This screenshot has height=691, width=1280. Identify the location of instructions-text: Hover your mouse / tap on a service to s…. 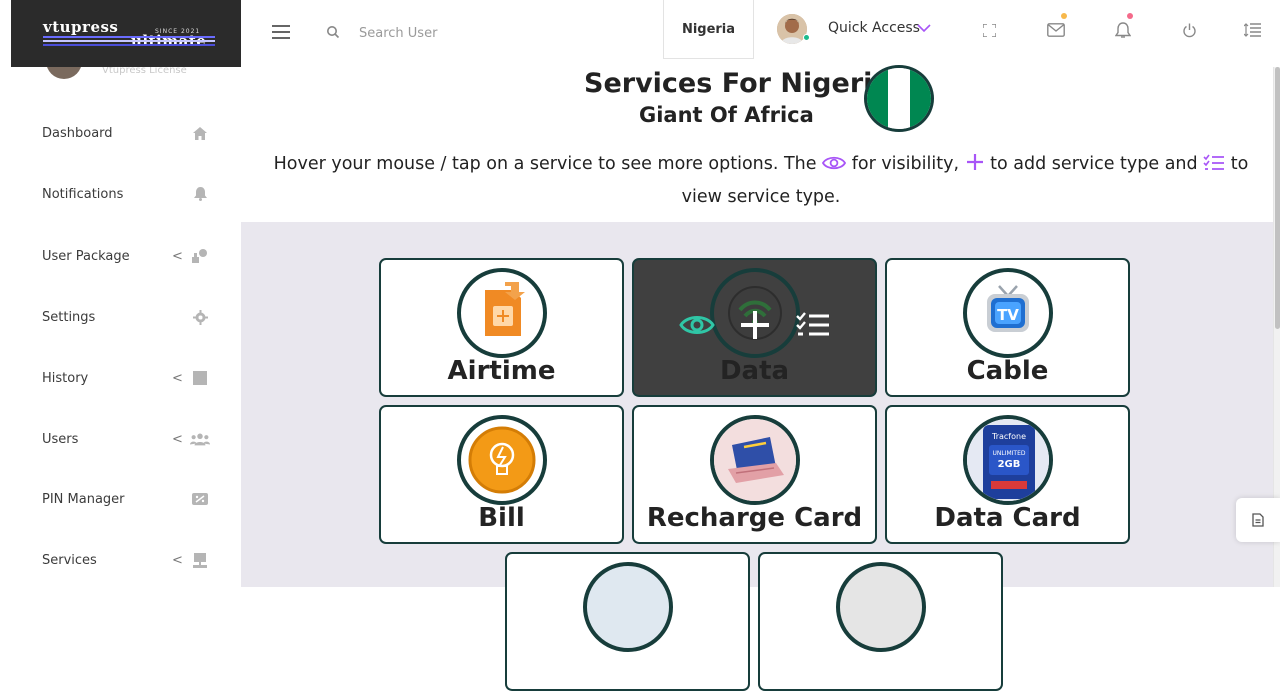
(761, 180).